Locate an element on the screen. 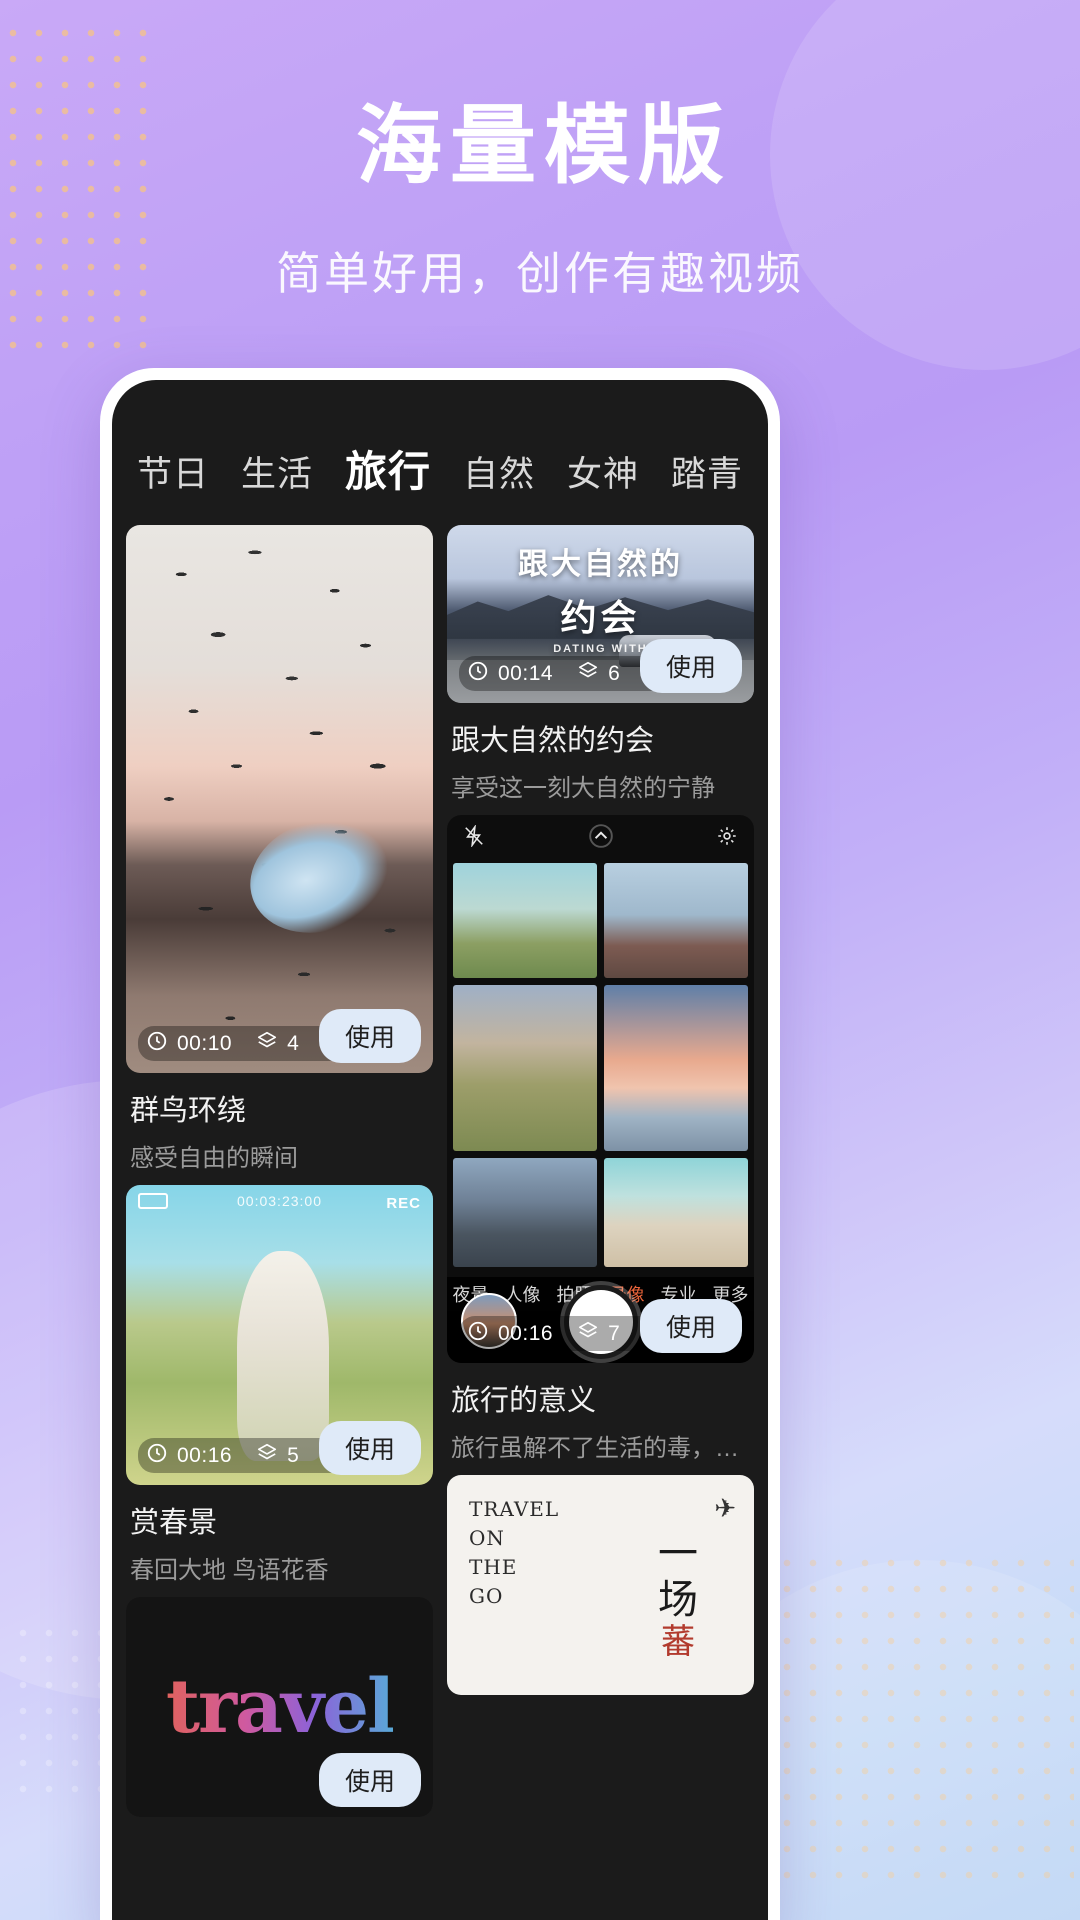  promo-text-block: 海量模版 简单好用，创作有趣视频 is located at coordinates (540, 201).